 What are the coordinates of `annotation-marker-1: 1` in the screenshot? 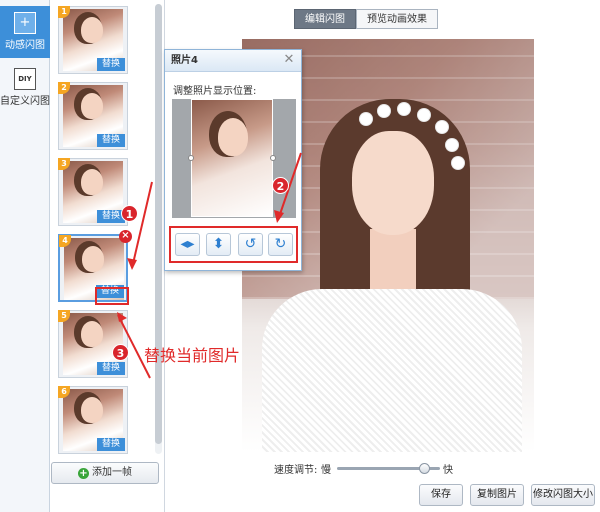 It's located at (129, 213).